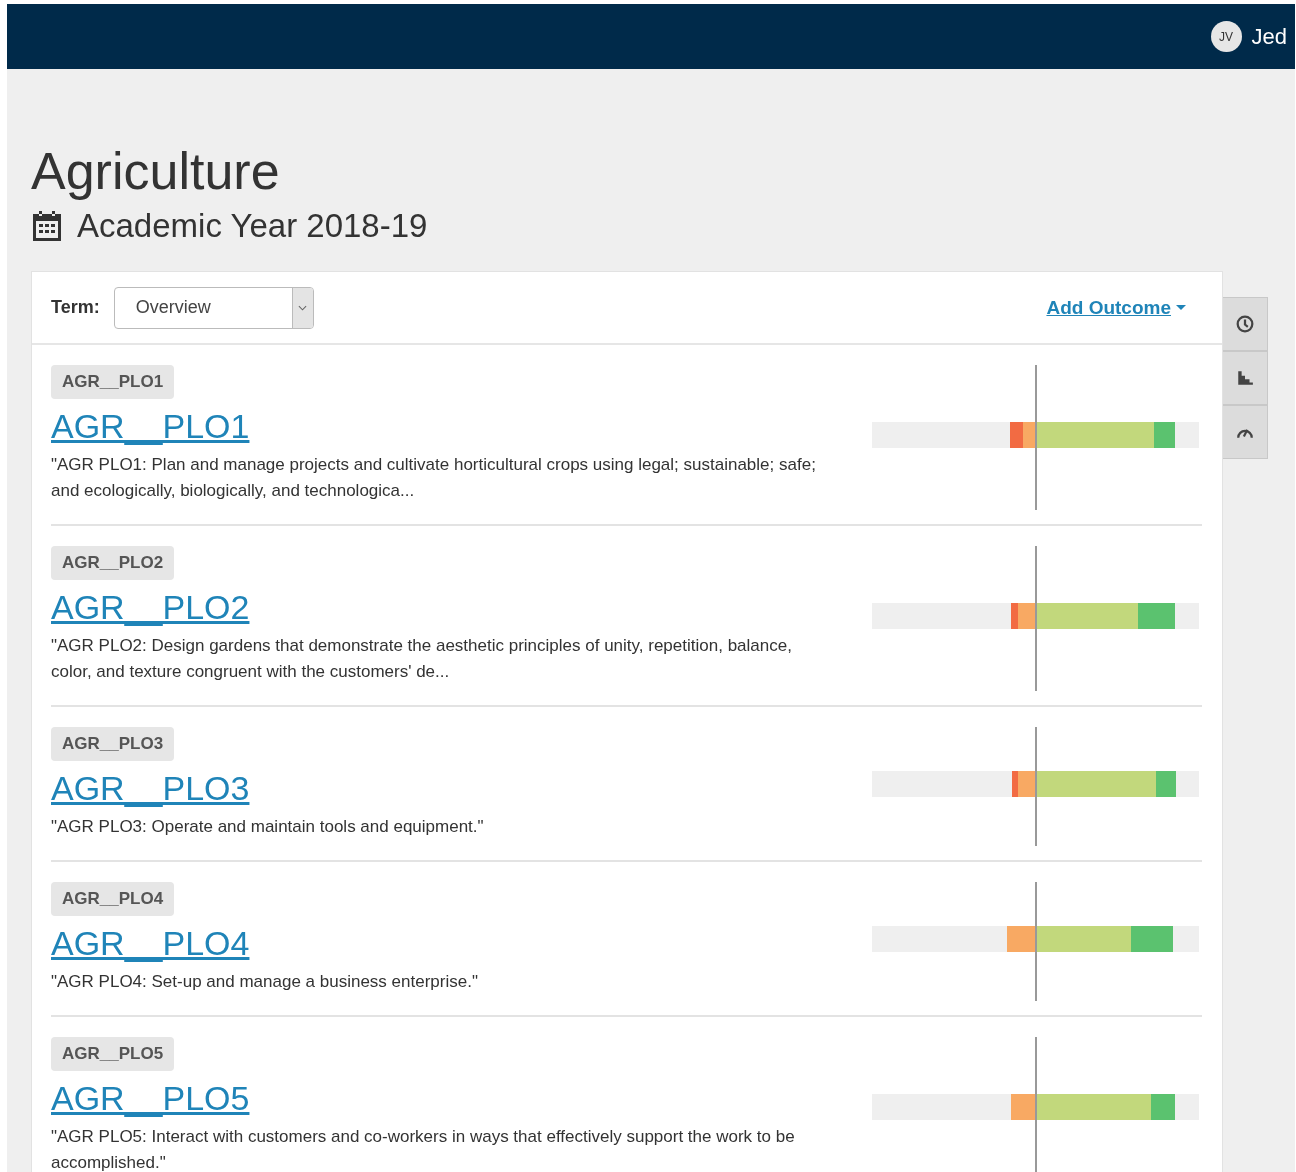 The height and width of the screenshot is (1172, 1296). What do you see at coordinates (252, 226) in the screenshot?
I see `academic-year-heading: Academic Year 2018-19` at bounding box center [252, 226].